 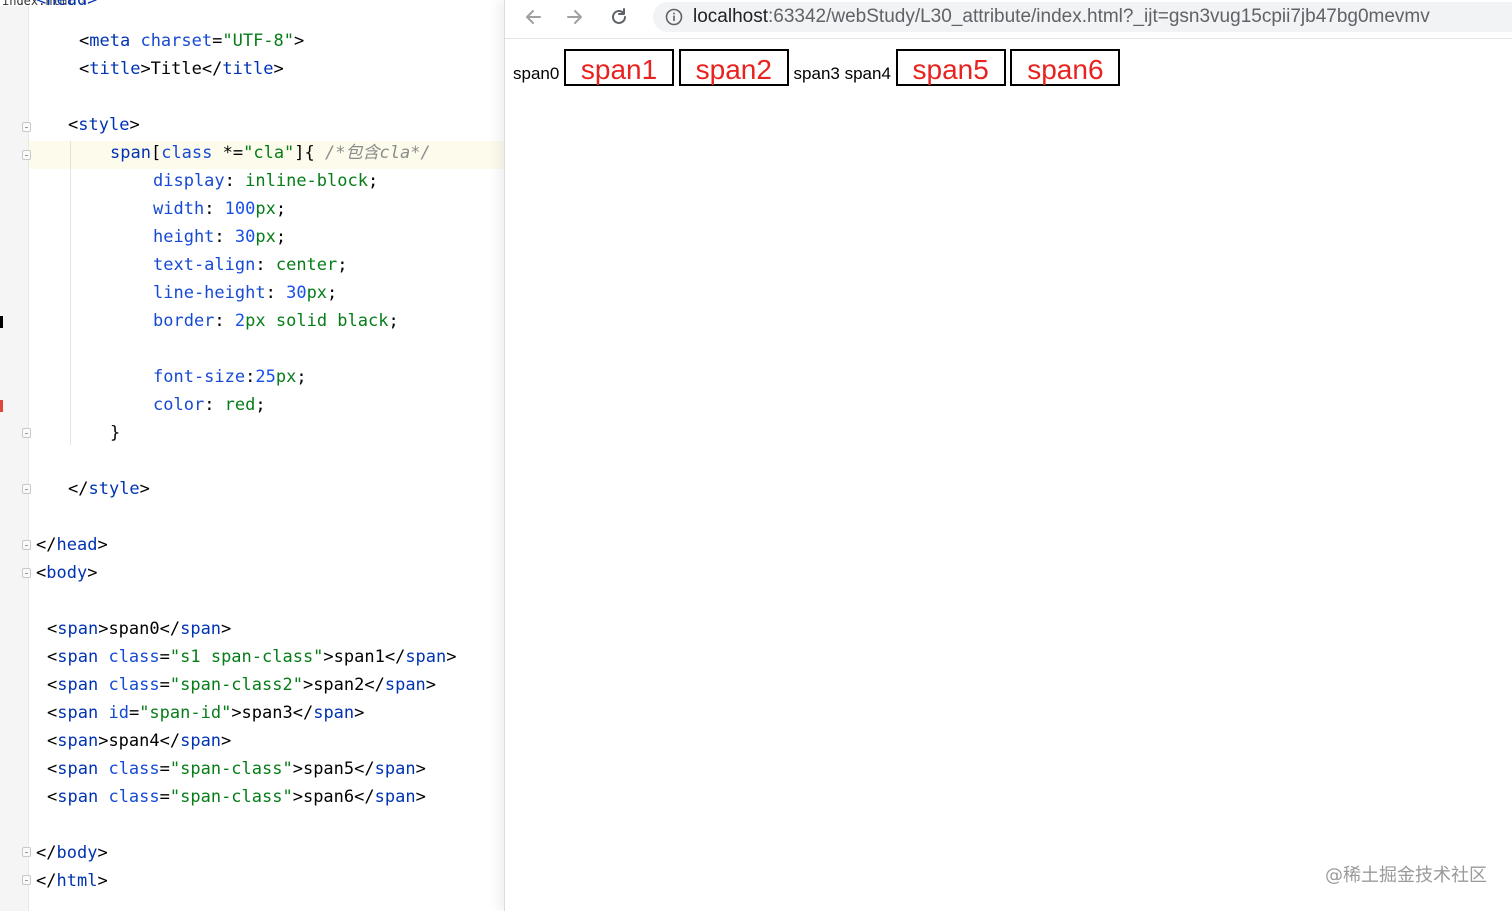 I want to click on code-token: 100, so click(x=240, y=209).